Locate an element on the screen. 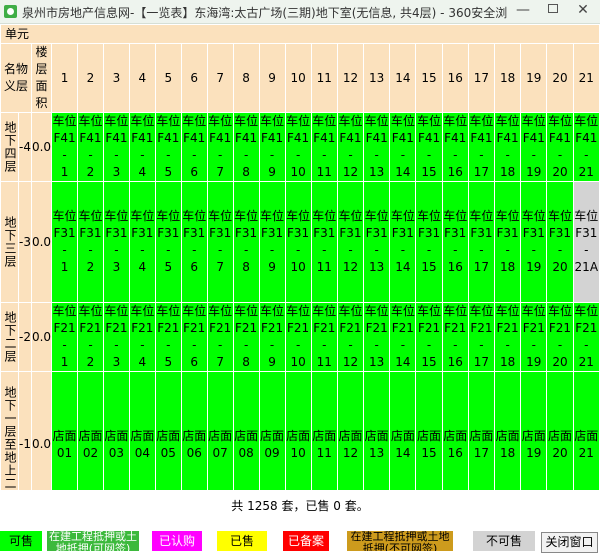  unit-cell: 车位 F31- 10 is located at coordinates (298, 242).